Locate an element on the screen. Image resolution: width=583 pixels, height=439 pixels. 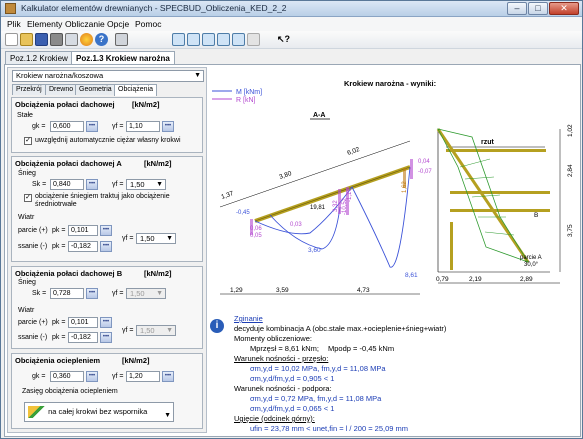
sk-label: Sk = is located at coordinates (39, 184).